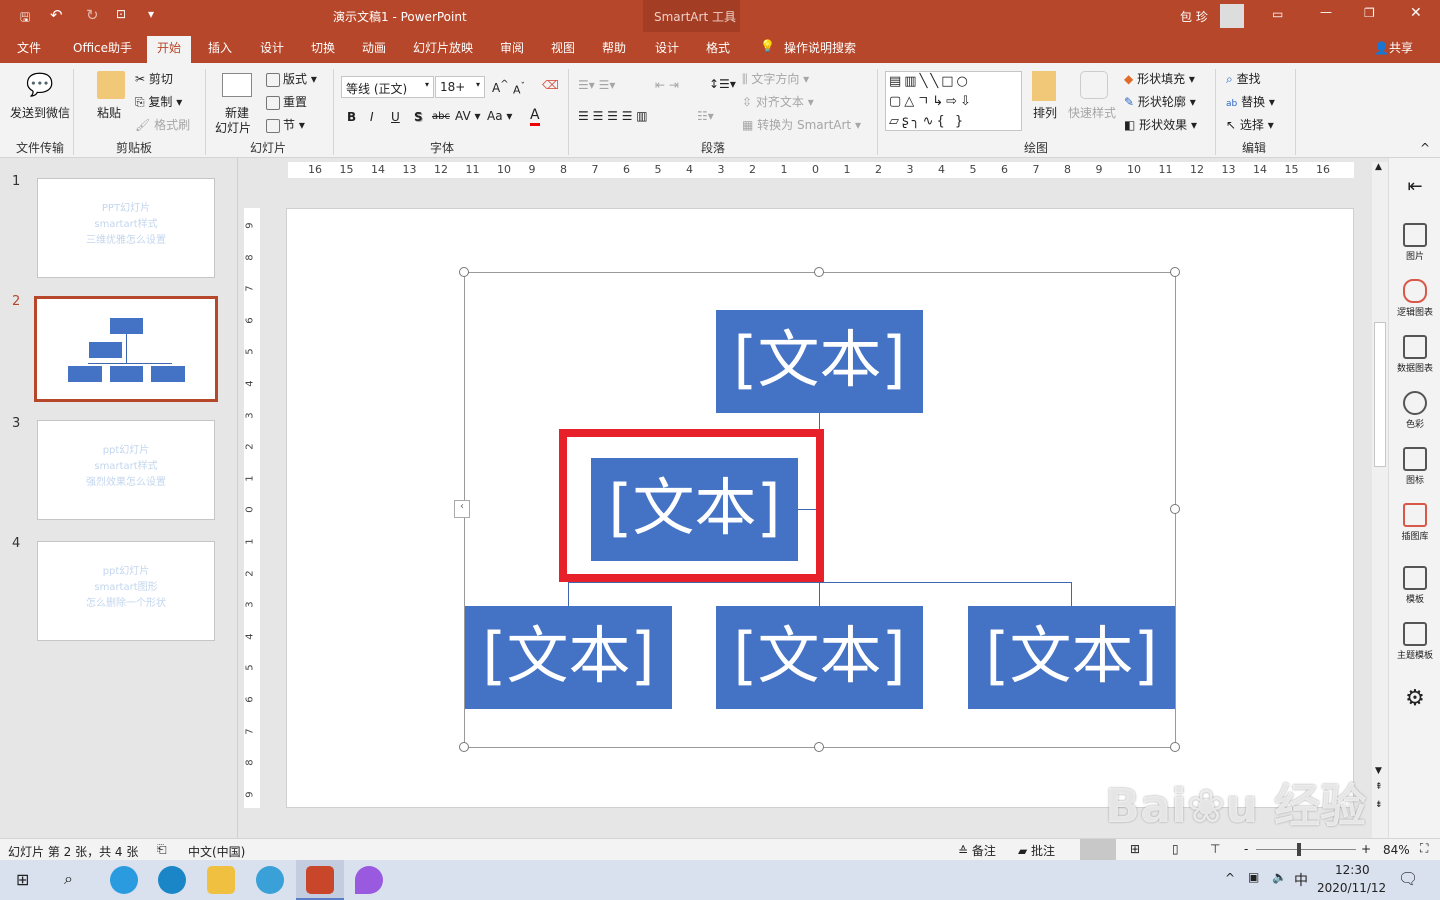 The height and width of the screenshot is (900, 1440). What do you see at coordinates (369, 880) in the screenshot?
I see `app-icon` at bounding box center [369, 880].